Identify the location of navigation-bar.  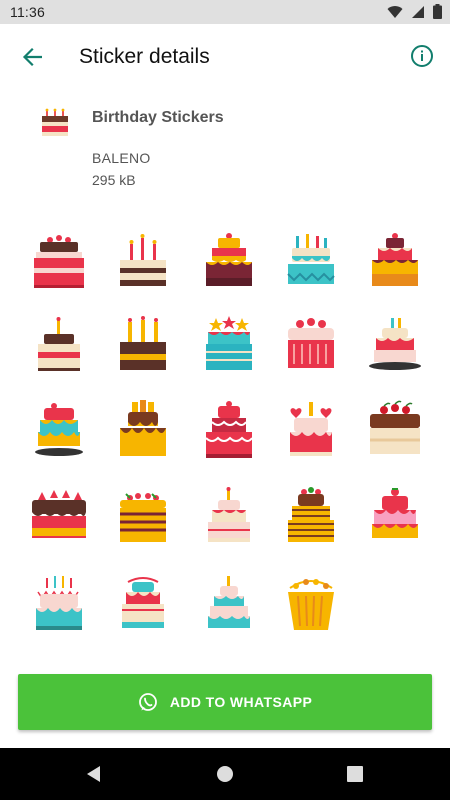
(225, 774).